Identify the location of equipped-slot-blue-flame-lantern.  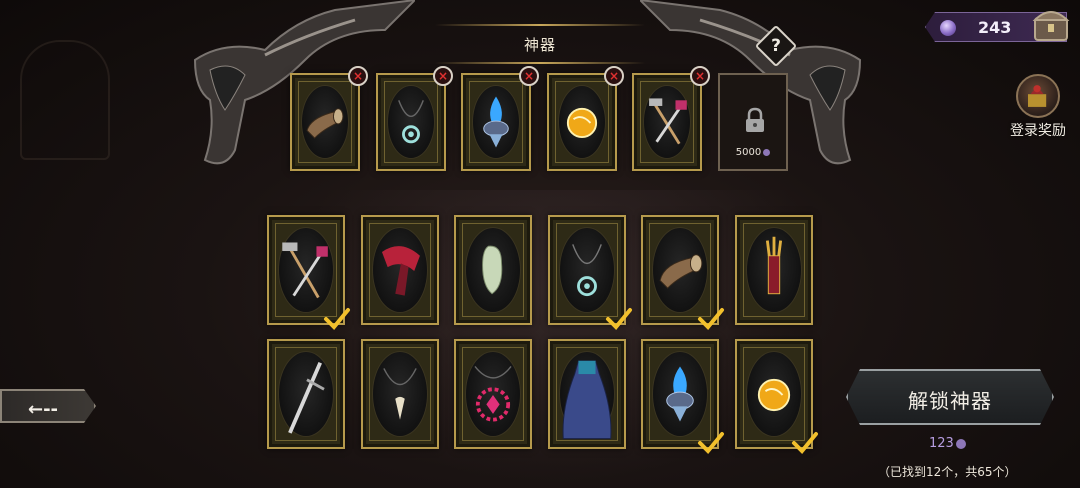
(496, 122).